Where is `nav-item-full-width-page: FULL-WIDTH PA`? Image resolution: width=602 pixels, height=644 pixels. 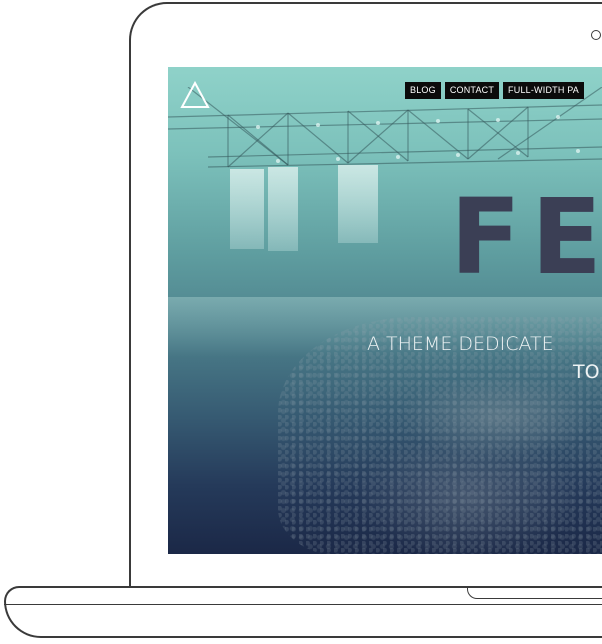 nav-item-full-width-page: FULL-WIDTH PA is located at coordinates (543, 90).